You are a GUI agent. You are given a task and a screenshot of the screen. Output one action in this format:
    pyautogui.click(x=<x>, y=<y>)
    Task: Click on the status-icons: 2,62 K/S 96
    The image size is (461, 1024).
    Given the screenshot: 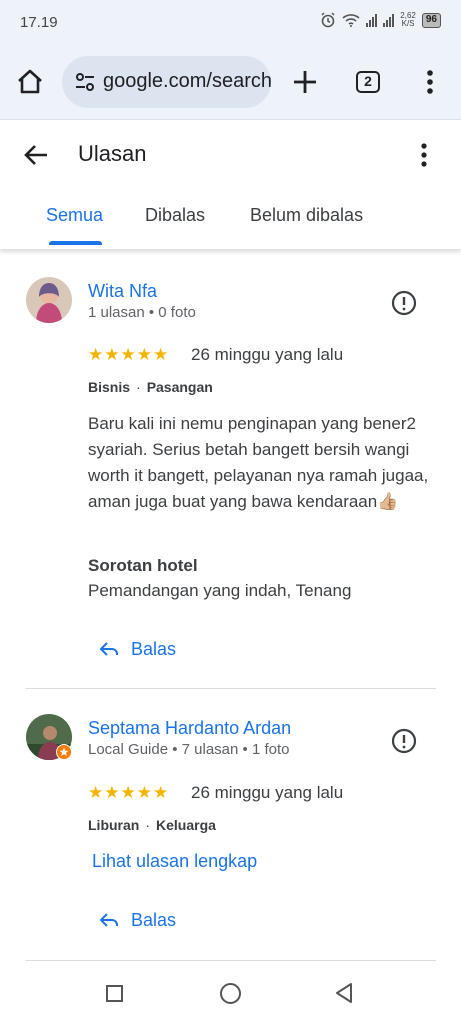 What is the action you would take?
    pyautogui.click(x=380, y=20)
    